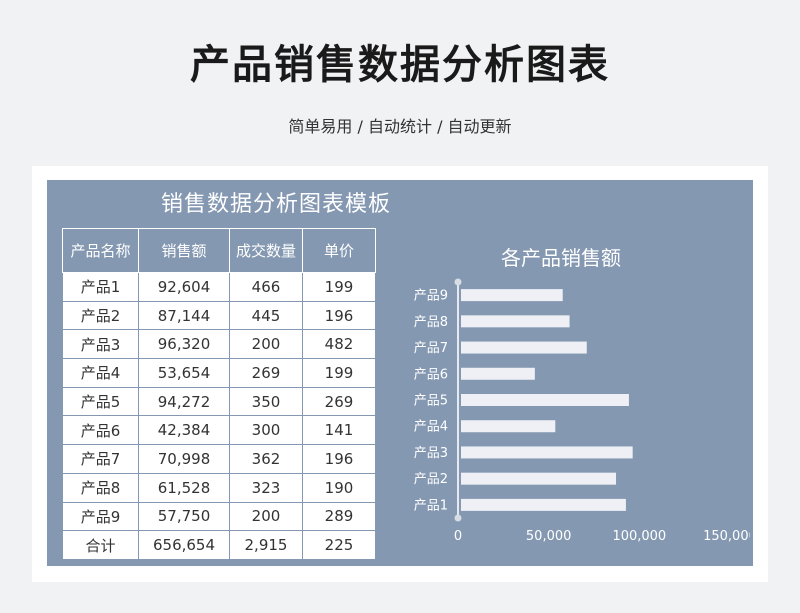  Describe the element at coordinates (339, 487) in the screenshot. I see `table-cell: 190` at that location.